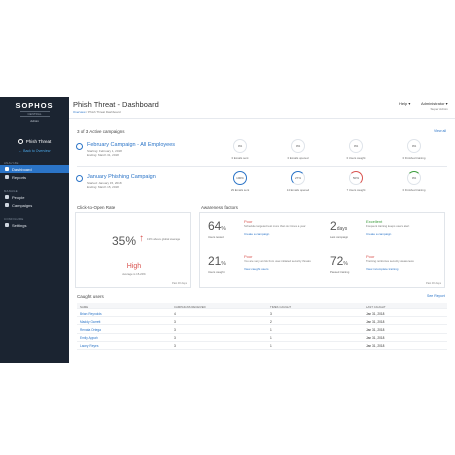  I want to click on metric-label: 29 Emails sent, so click(240, 190).